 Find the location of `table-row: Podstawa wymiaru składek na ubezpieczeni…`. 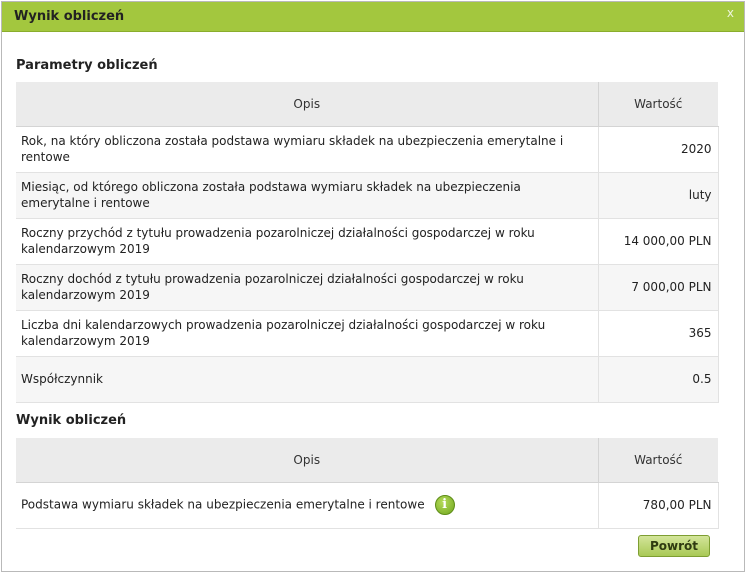

table-row: Podstawa wymiaru składek na ubezpieczeni… is located at coordinates (367, 505).